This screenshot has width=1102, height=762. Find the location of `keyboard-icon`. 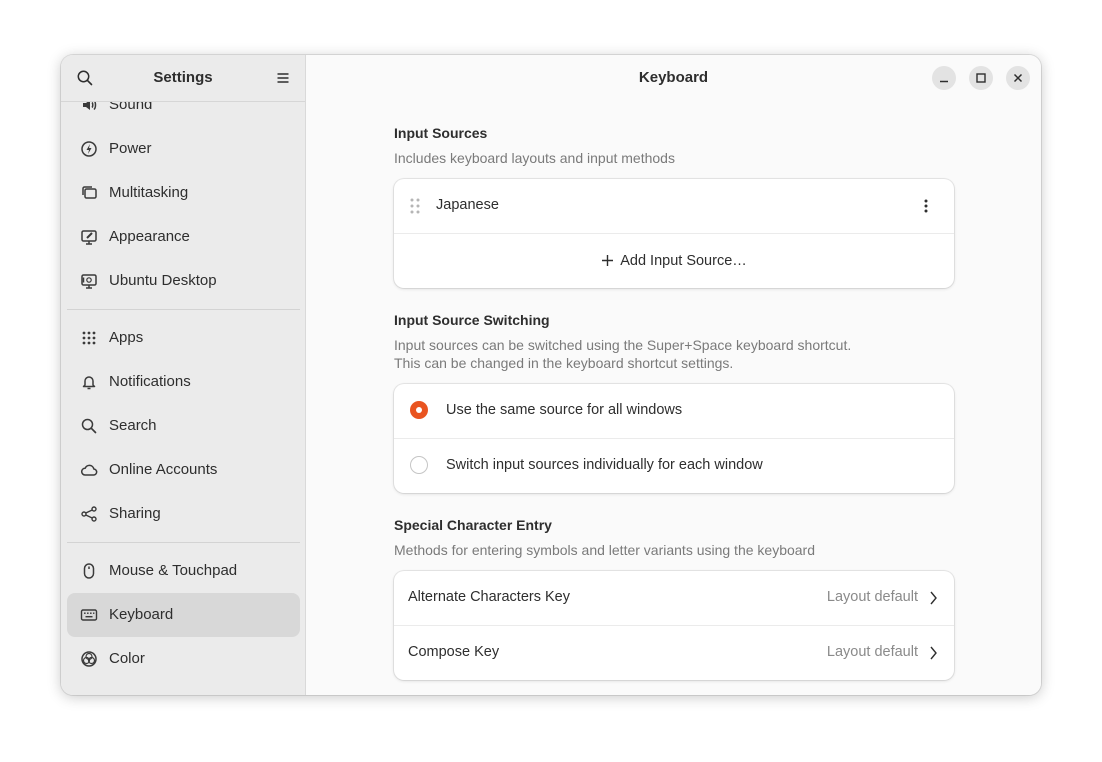

keyboard-icon is located at coordinates (89, 615).